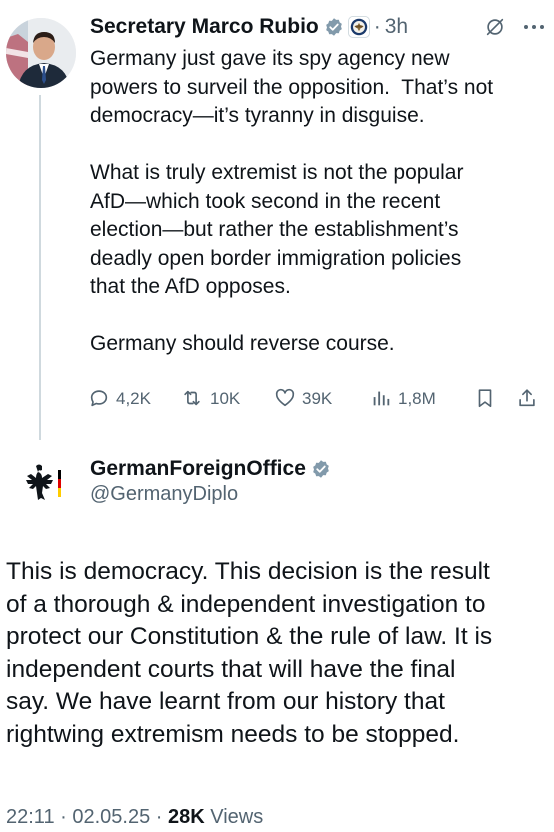 Image resolution: width=554 pixels, height=832 pixels. I want to click on like-count: 39K, so click(317, 398).